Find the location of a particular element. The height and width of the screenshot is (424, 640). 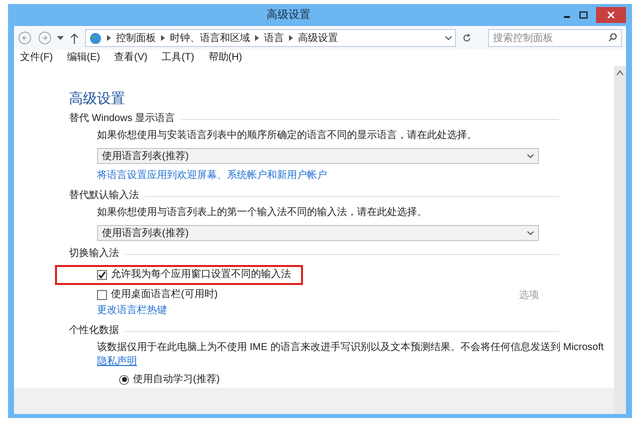

link: 更改语言栏热键 is located at coordinates (132, 311).